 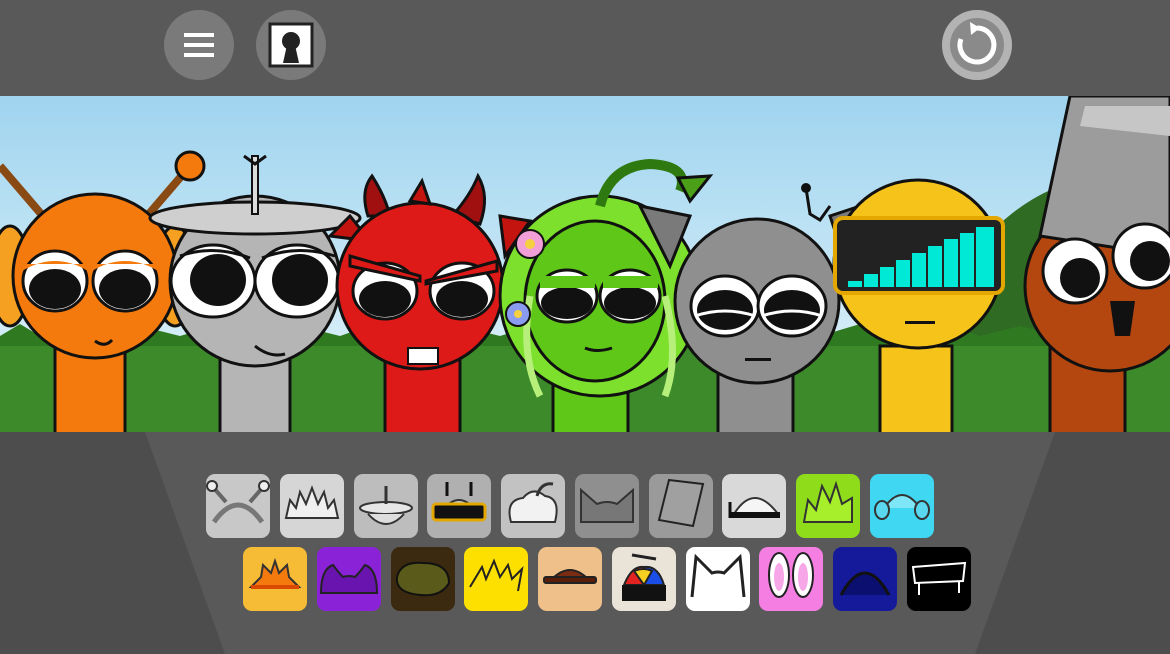 I want to click on antenna-dish-icon, so click(x=386, y=505).